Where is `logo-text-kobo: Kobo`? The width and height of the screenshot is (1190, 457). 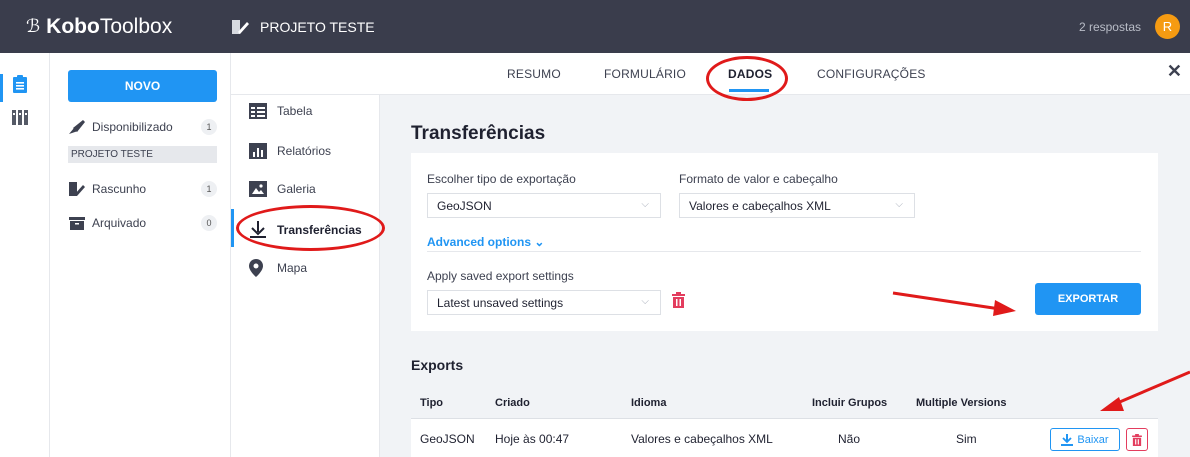
logo-text-kobo: Kobo is located at coordinates (73, 26).